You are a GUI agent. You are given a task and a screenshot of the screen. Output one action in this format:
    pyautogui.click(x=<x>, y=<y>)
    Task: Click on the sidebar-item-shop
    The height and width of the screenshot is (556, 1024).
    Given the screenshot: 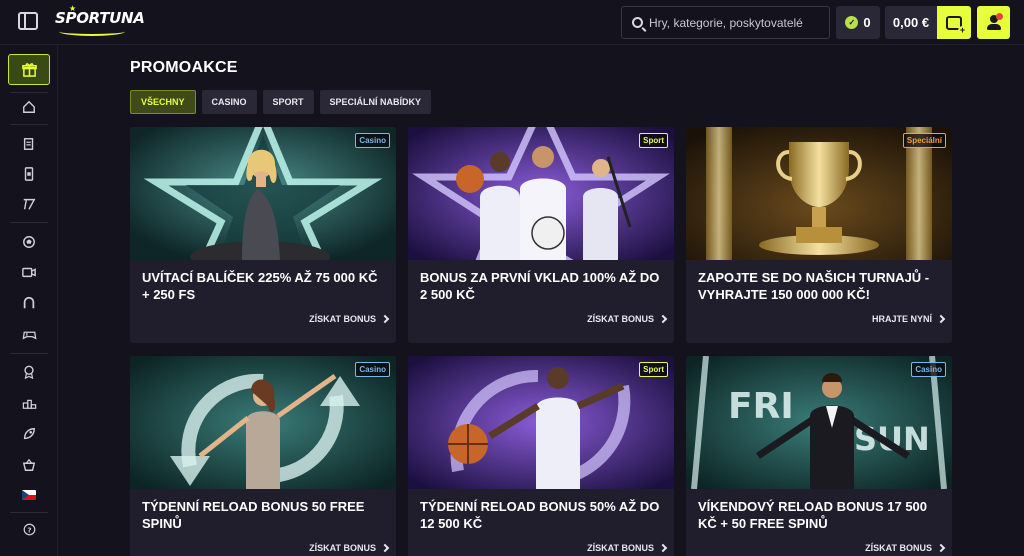 What is the action you would take?
    pyautogui.click(x=29, y=465)
    